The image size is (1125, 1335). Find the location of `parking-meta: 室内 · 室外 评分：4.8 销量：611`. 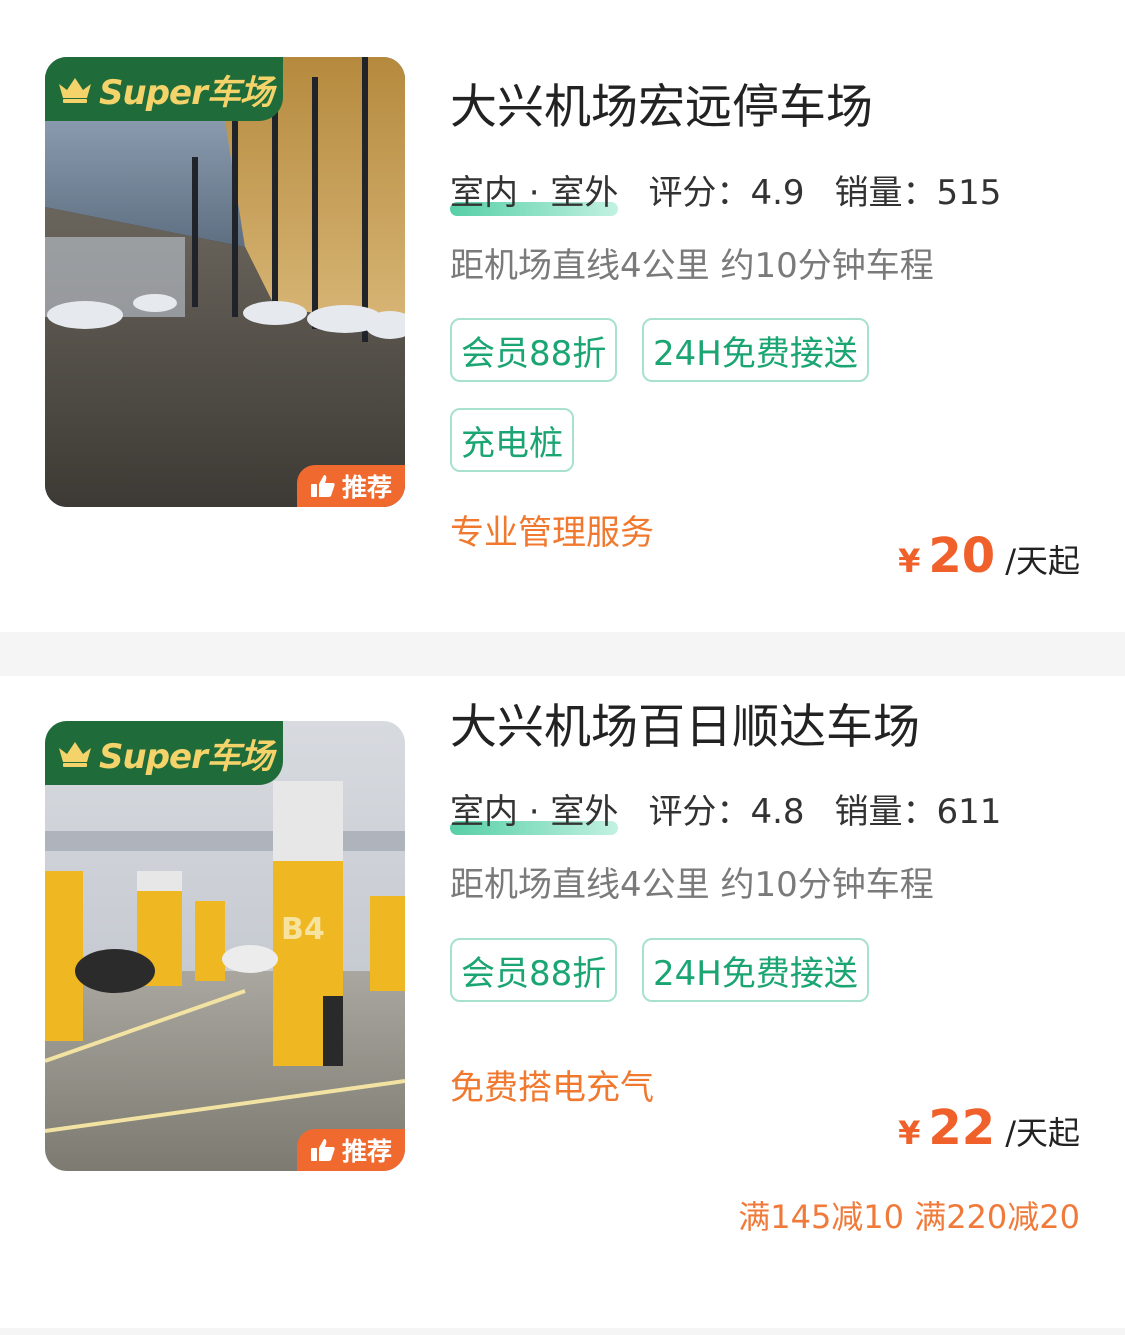

parking-meta: 室内 · 室外 评分：4.8 销量：611 is located at coordinates (726, 809).